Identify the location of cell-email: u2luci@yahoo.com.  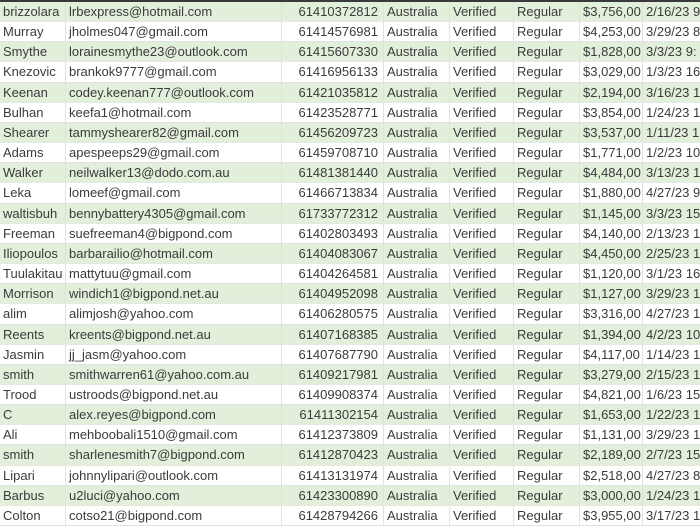
(174, 495).